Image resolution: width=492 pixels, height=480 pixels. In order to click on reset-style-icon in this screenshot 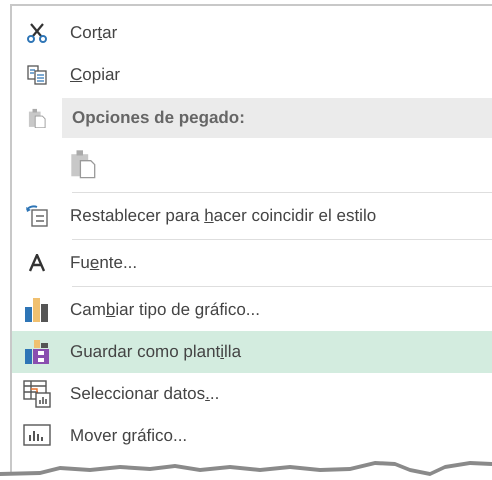, I will do `click(37, 216)`.